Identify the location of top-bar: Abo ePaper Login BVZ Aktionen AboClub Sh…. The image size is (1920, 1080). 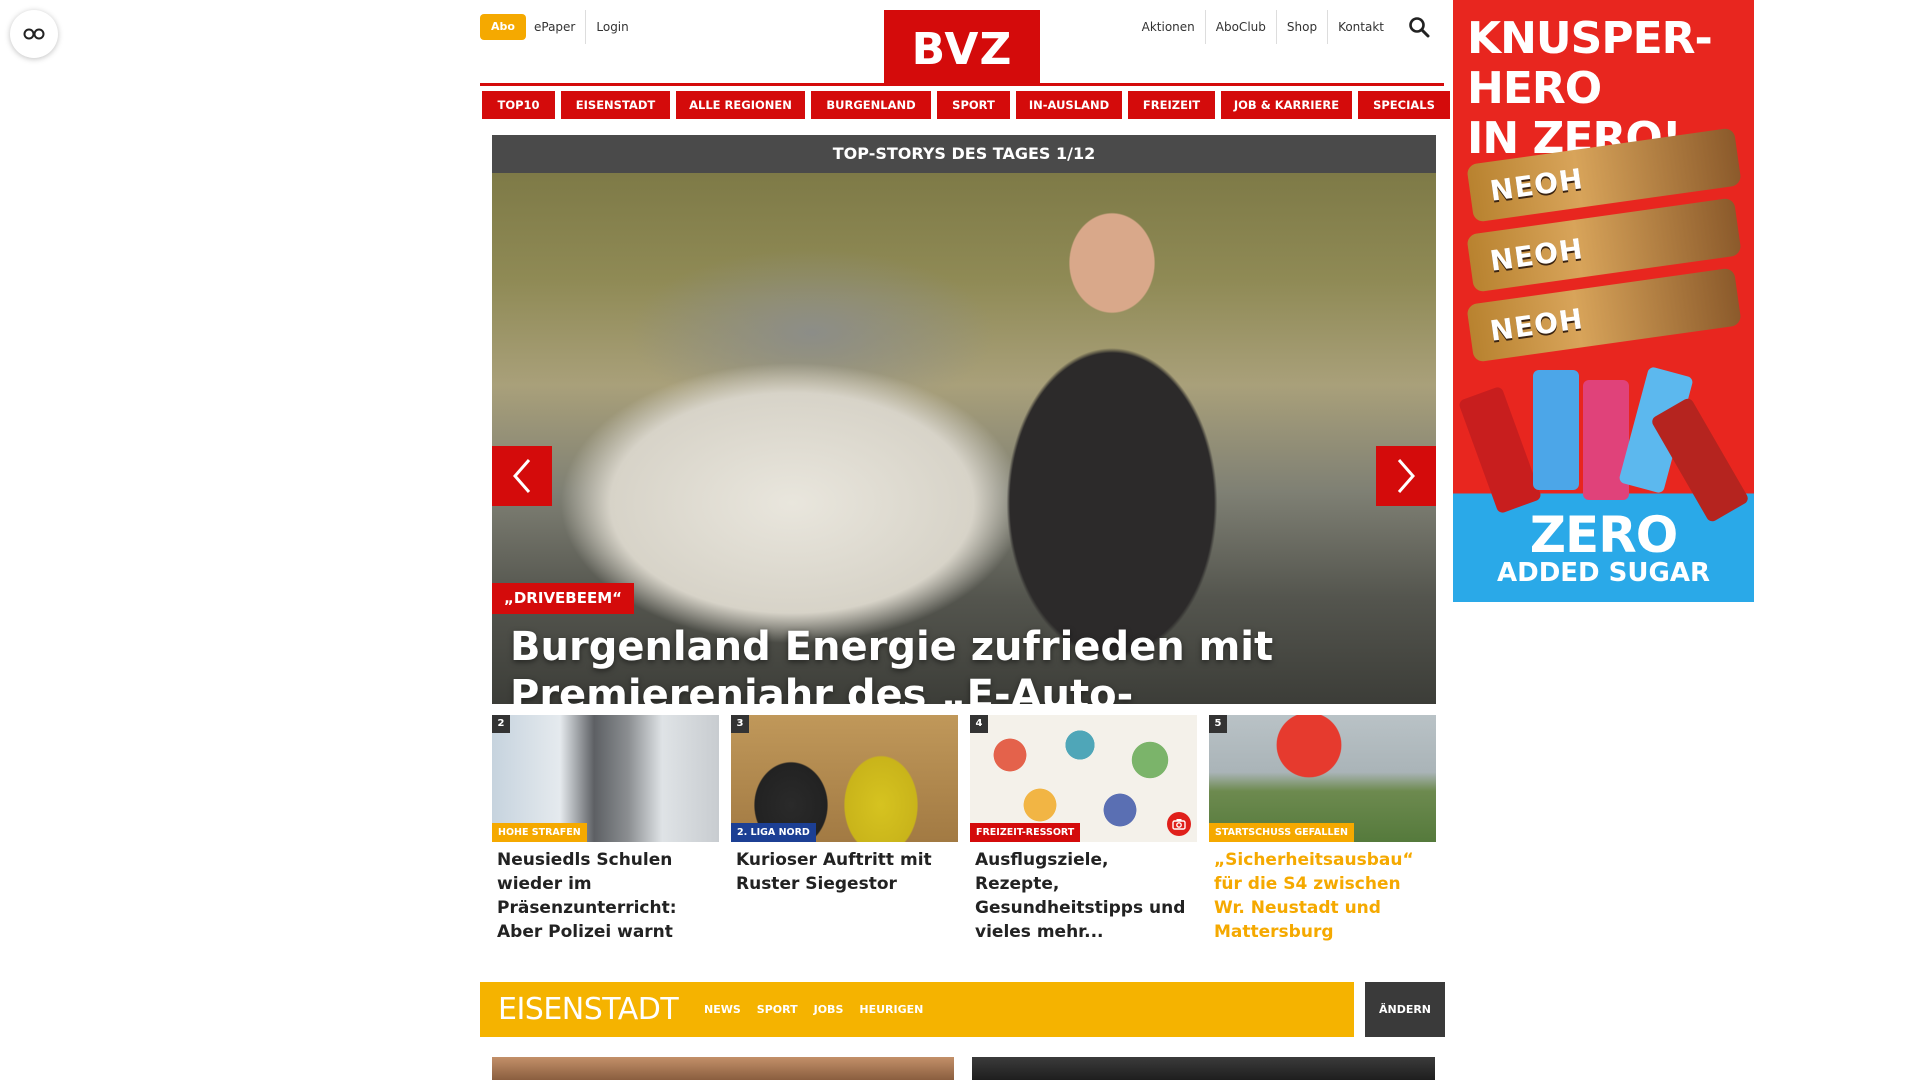
(962, 42).